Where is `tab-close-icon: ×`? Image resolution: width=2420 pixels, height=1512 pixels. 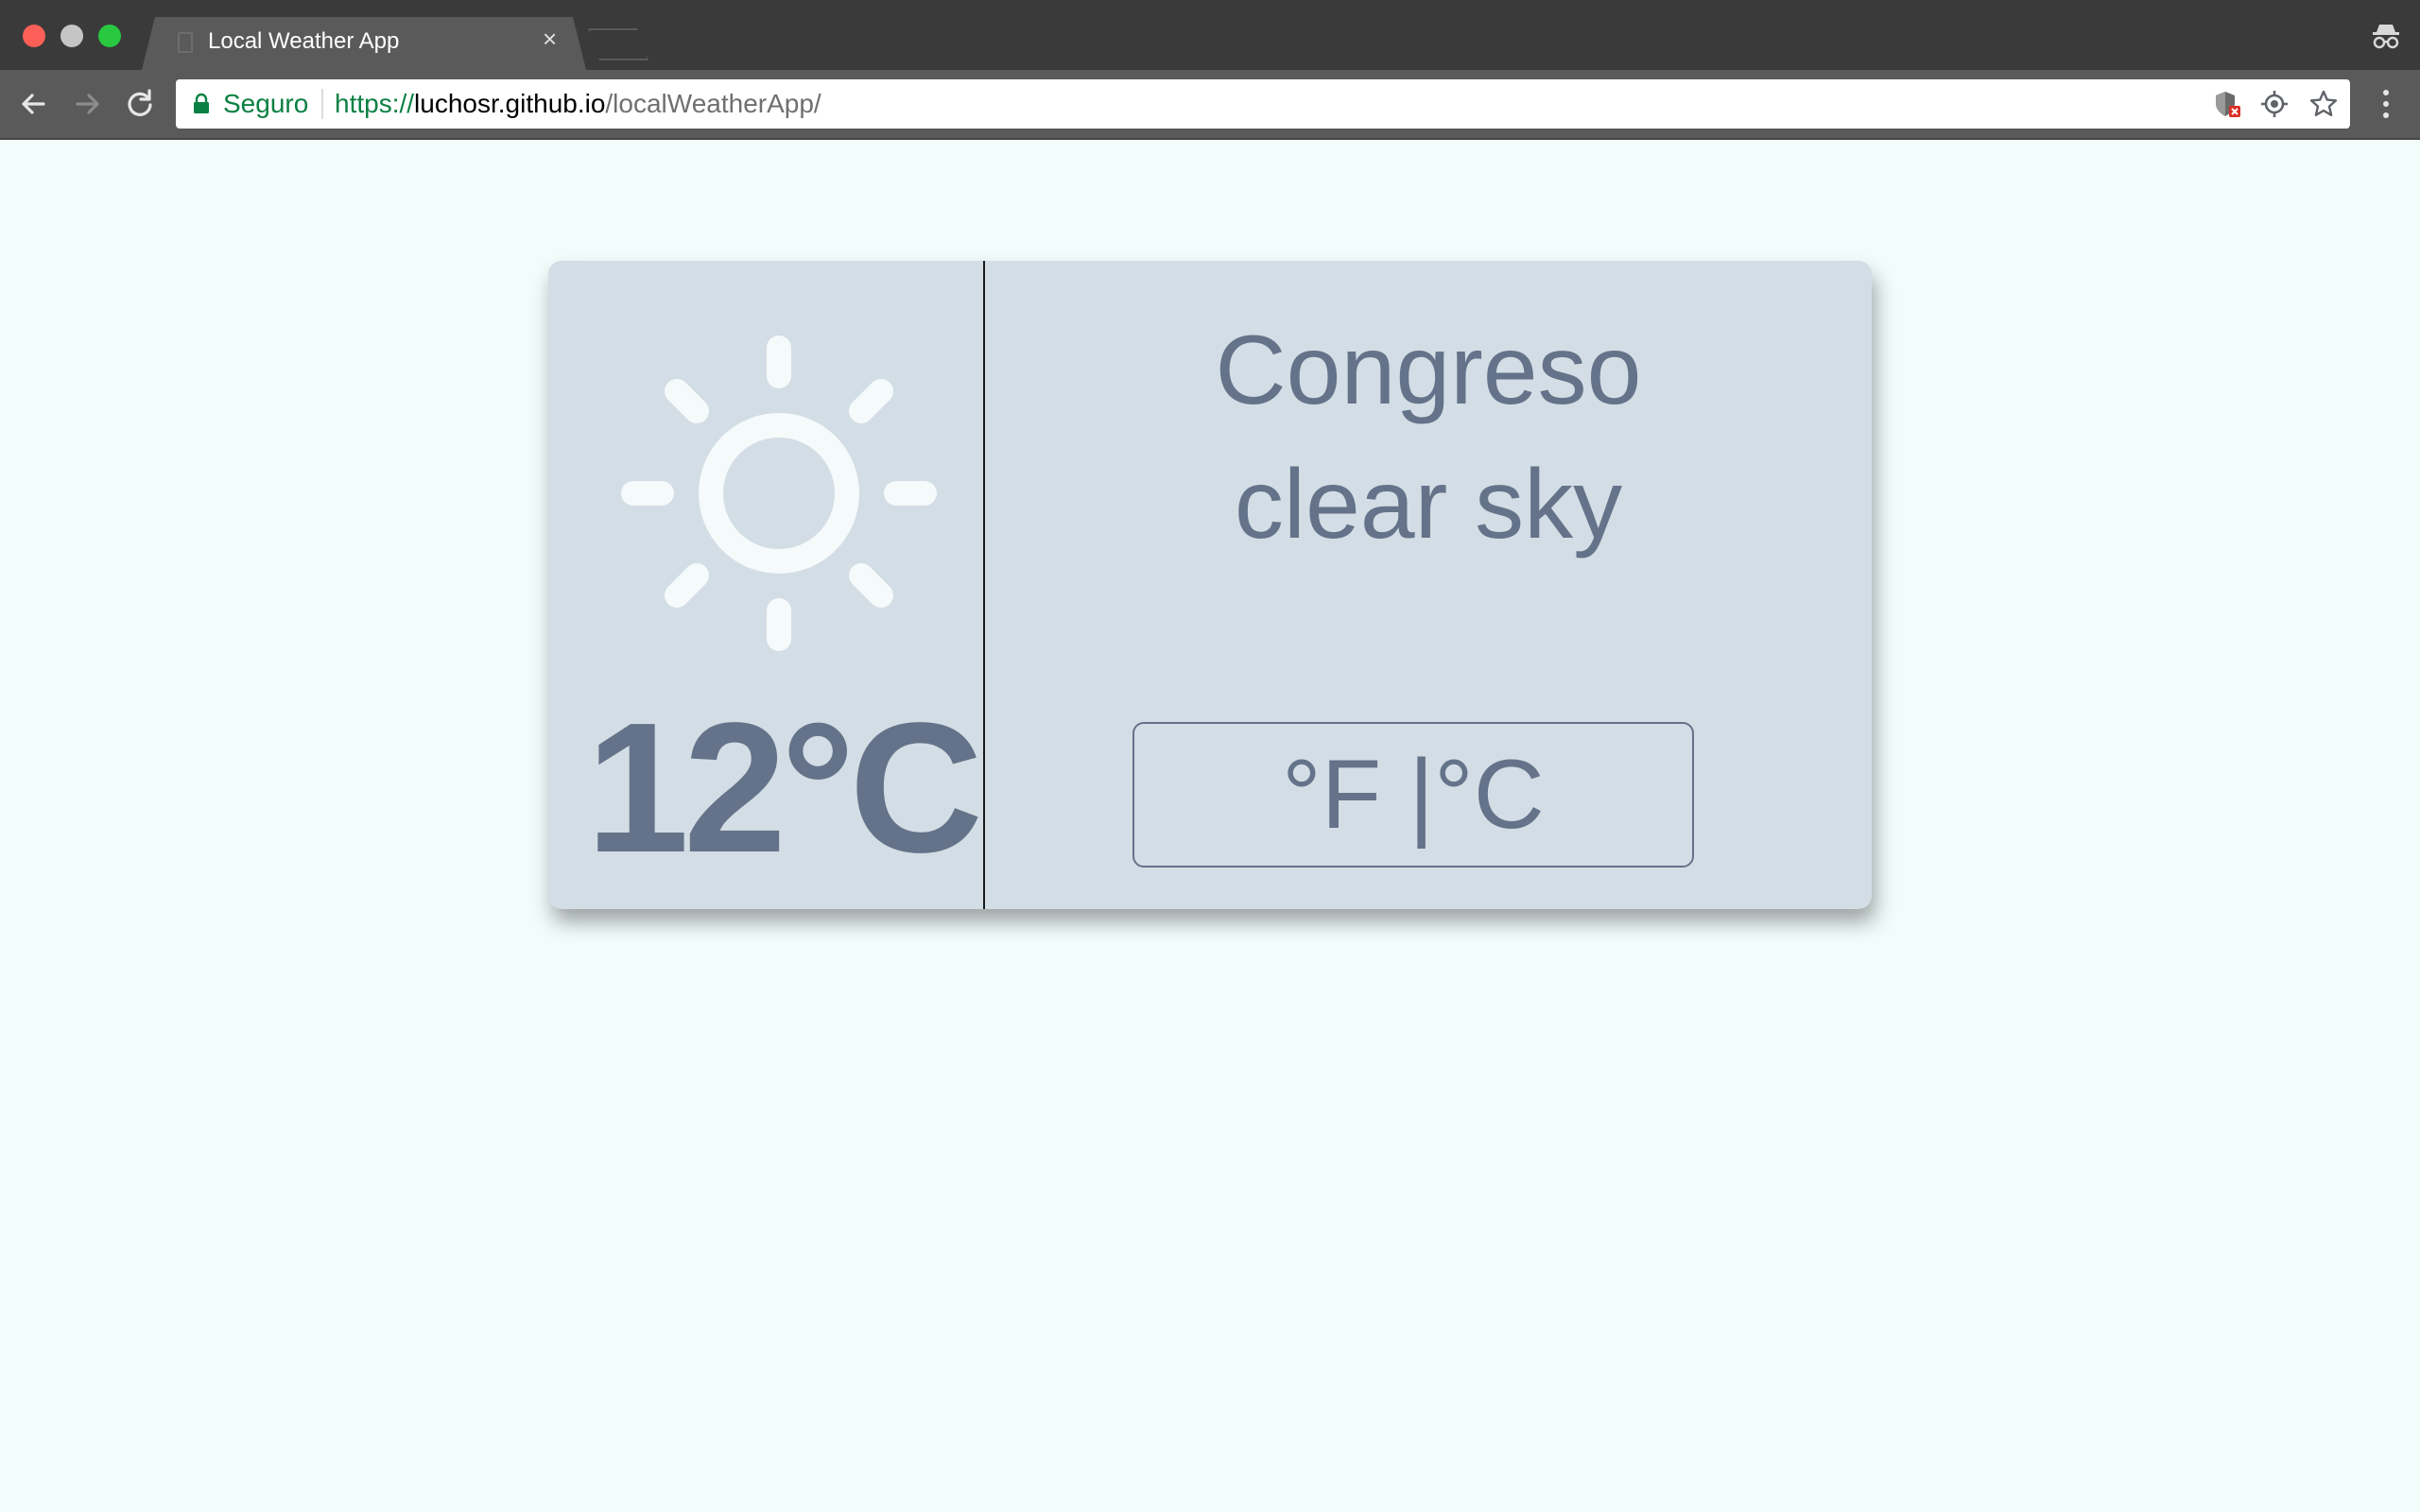 tab-close-icon: × is located at coordinates (550, 38).